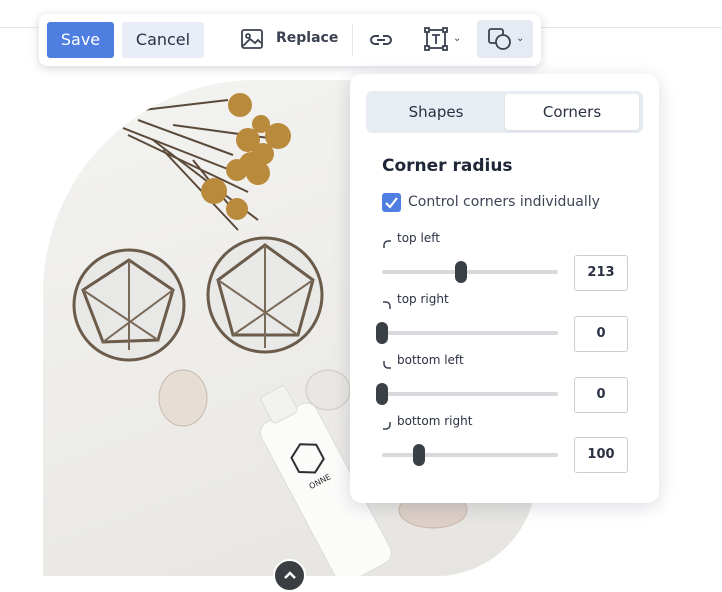  I want to click on toolbar-divider, so click(352, 40).